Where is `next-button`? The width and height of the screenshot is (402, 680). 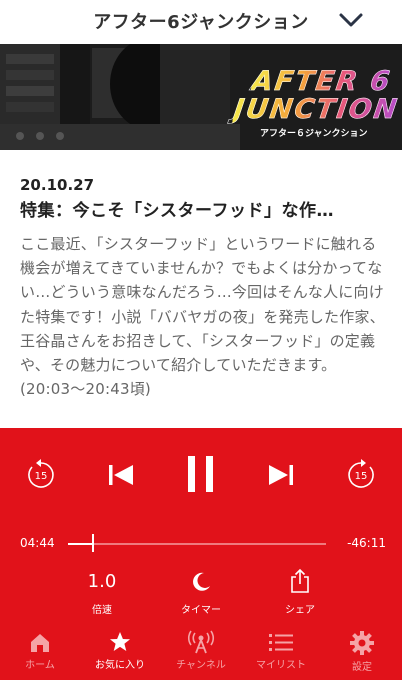 next-button is located at coordinates (281, 475).